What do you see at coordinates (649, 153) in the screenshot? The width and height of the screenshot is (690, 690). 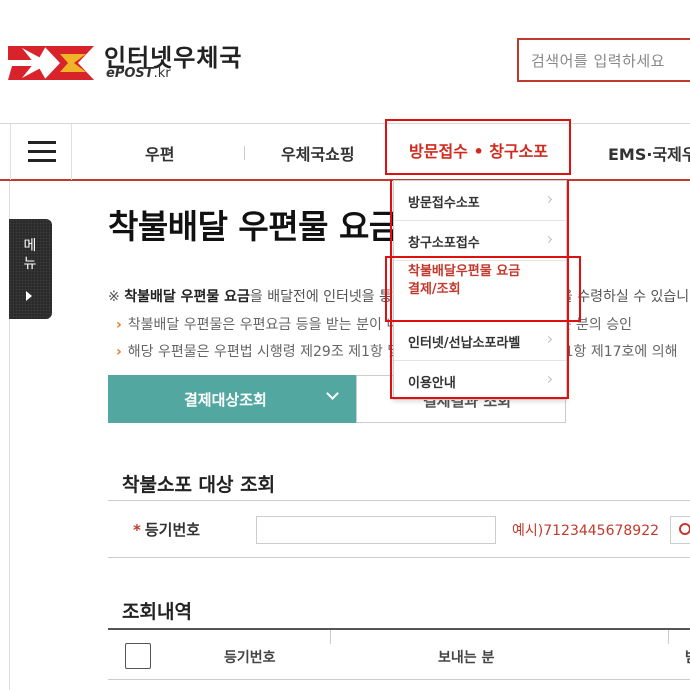 I see `nav-item-ems: EMS·국제우` at bounding box center [649, 153].